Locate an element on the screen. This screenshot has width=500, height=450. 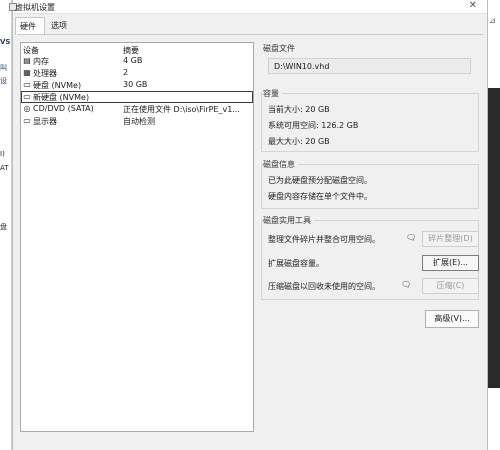
device-row-memory: ▤ 内存 4 GB is located at coordinates (137, 61).